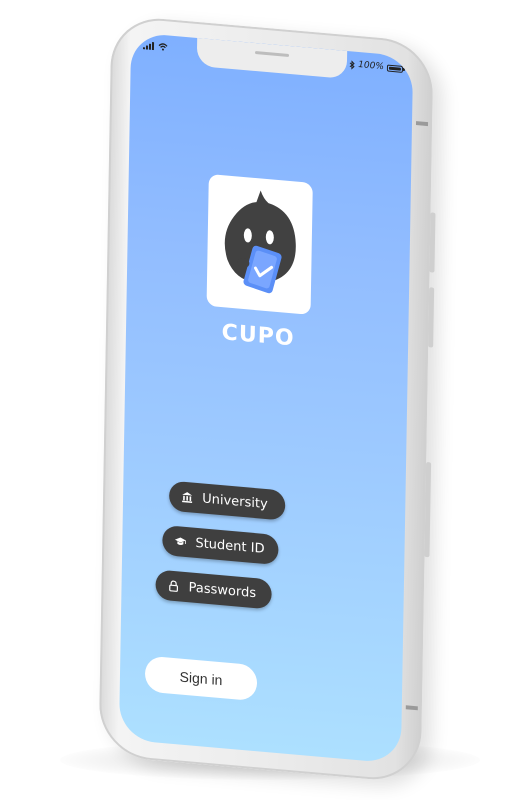  Describe the element at coordinates (201, 678) in the screenshot. I see `sign-in-button: Sign in` at that location.